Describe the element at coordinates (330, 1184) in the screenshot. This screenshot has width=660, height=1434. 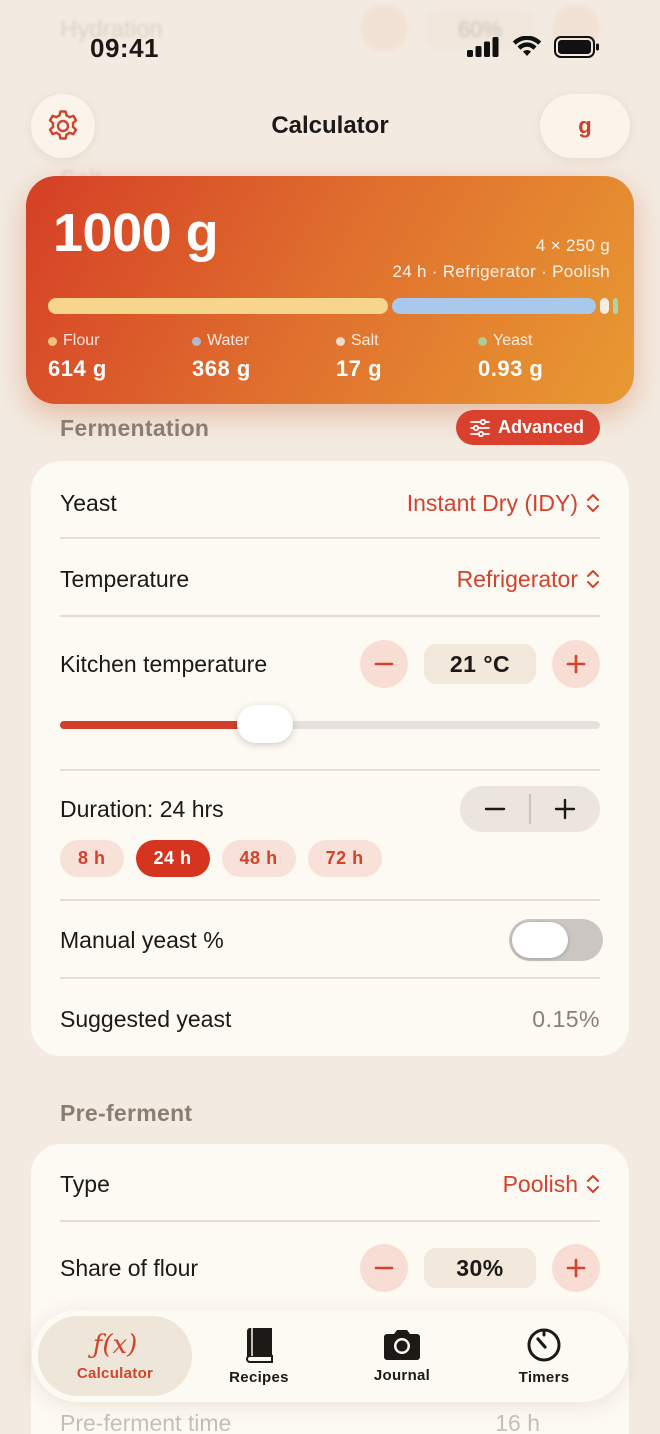
I see `preferment-type-row: Type Poolish` at that location.